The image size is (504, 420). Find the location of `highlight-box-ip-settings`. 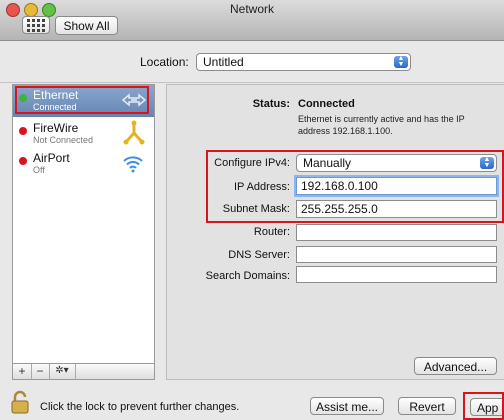

highlight-box-ip-settings is located at coordinates (355, 186).